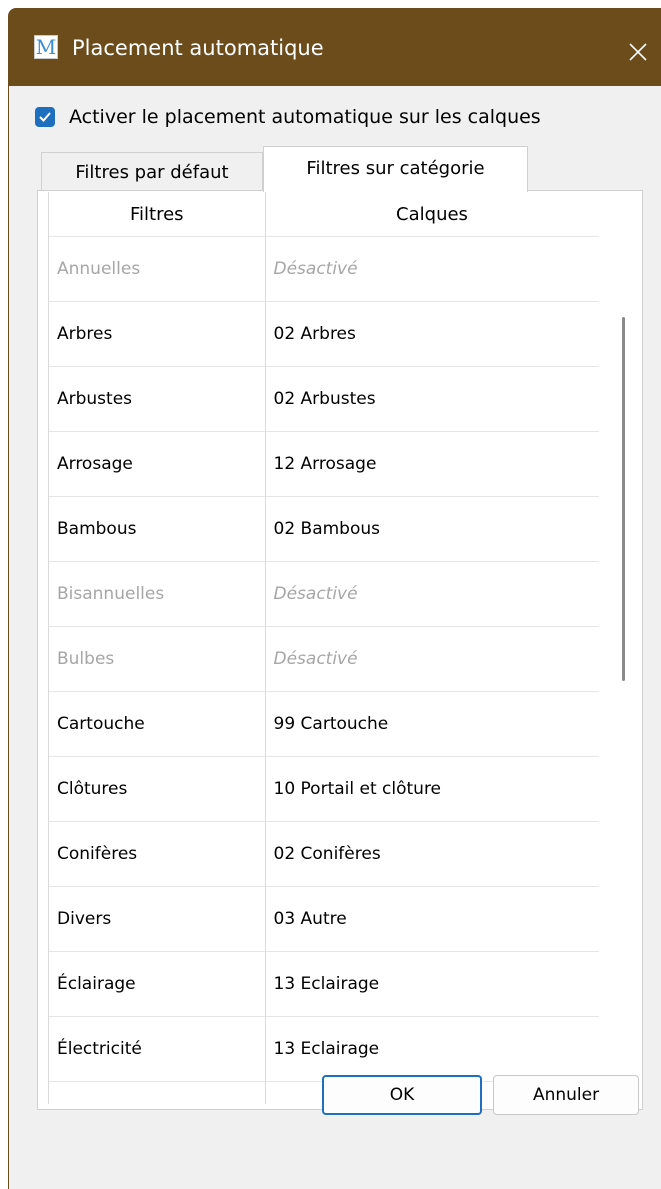 This screenshot has width=661, height=1189. I want to click on column-header-calques: Calques, so click(432, 214).